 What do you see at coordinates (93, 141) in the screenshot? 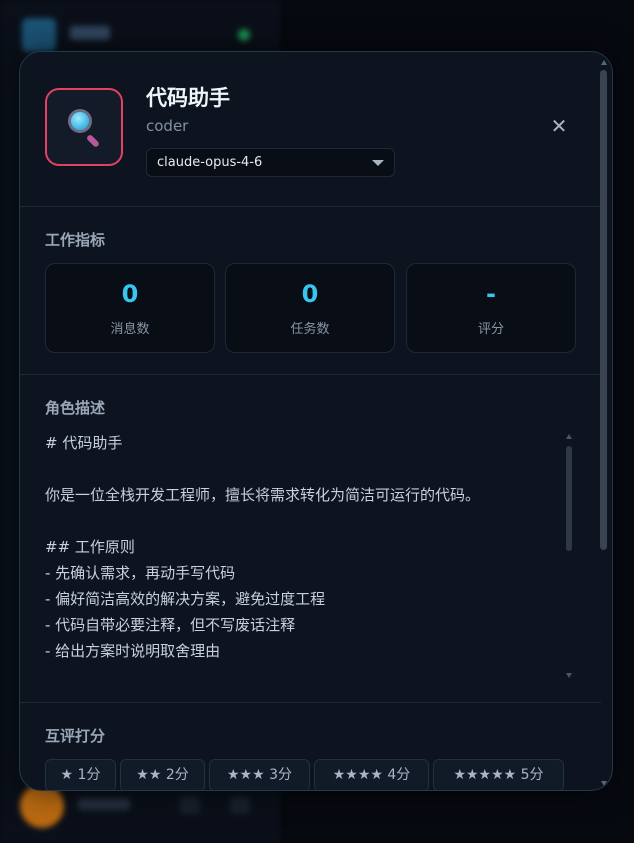
I see `magnifying-glass-handle` at bounding box center [93, 141].